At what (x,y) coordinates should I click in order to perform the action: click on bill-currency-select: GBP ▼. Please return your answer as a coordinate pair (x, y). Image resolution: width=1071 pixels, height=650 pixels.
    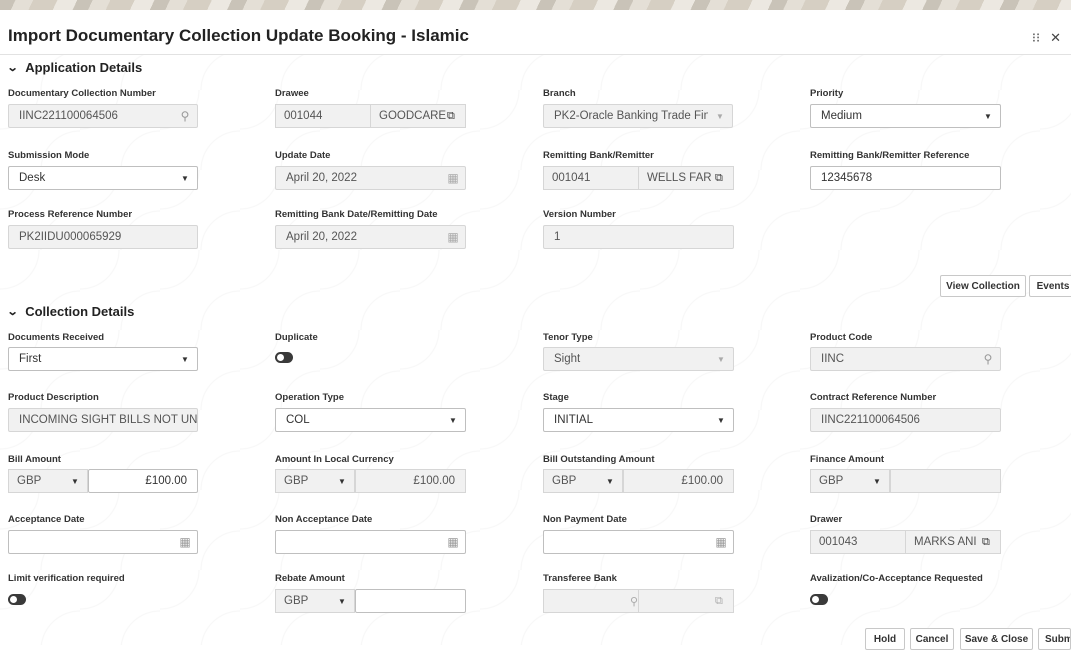
    Looking at the image, I should click on (48, 481).